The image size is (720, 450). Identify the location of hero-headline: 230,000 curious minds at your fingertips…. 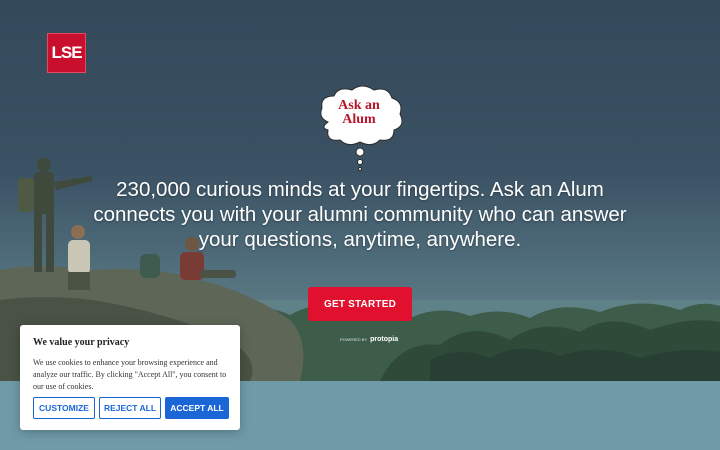
(360, 214).